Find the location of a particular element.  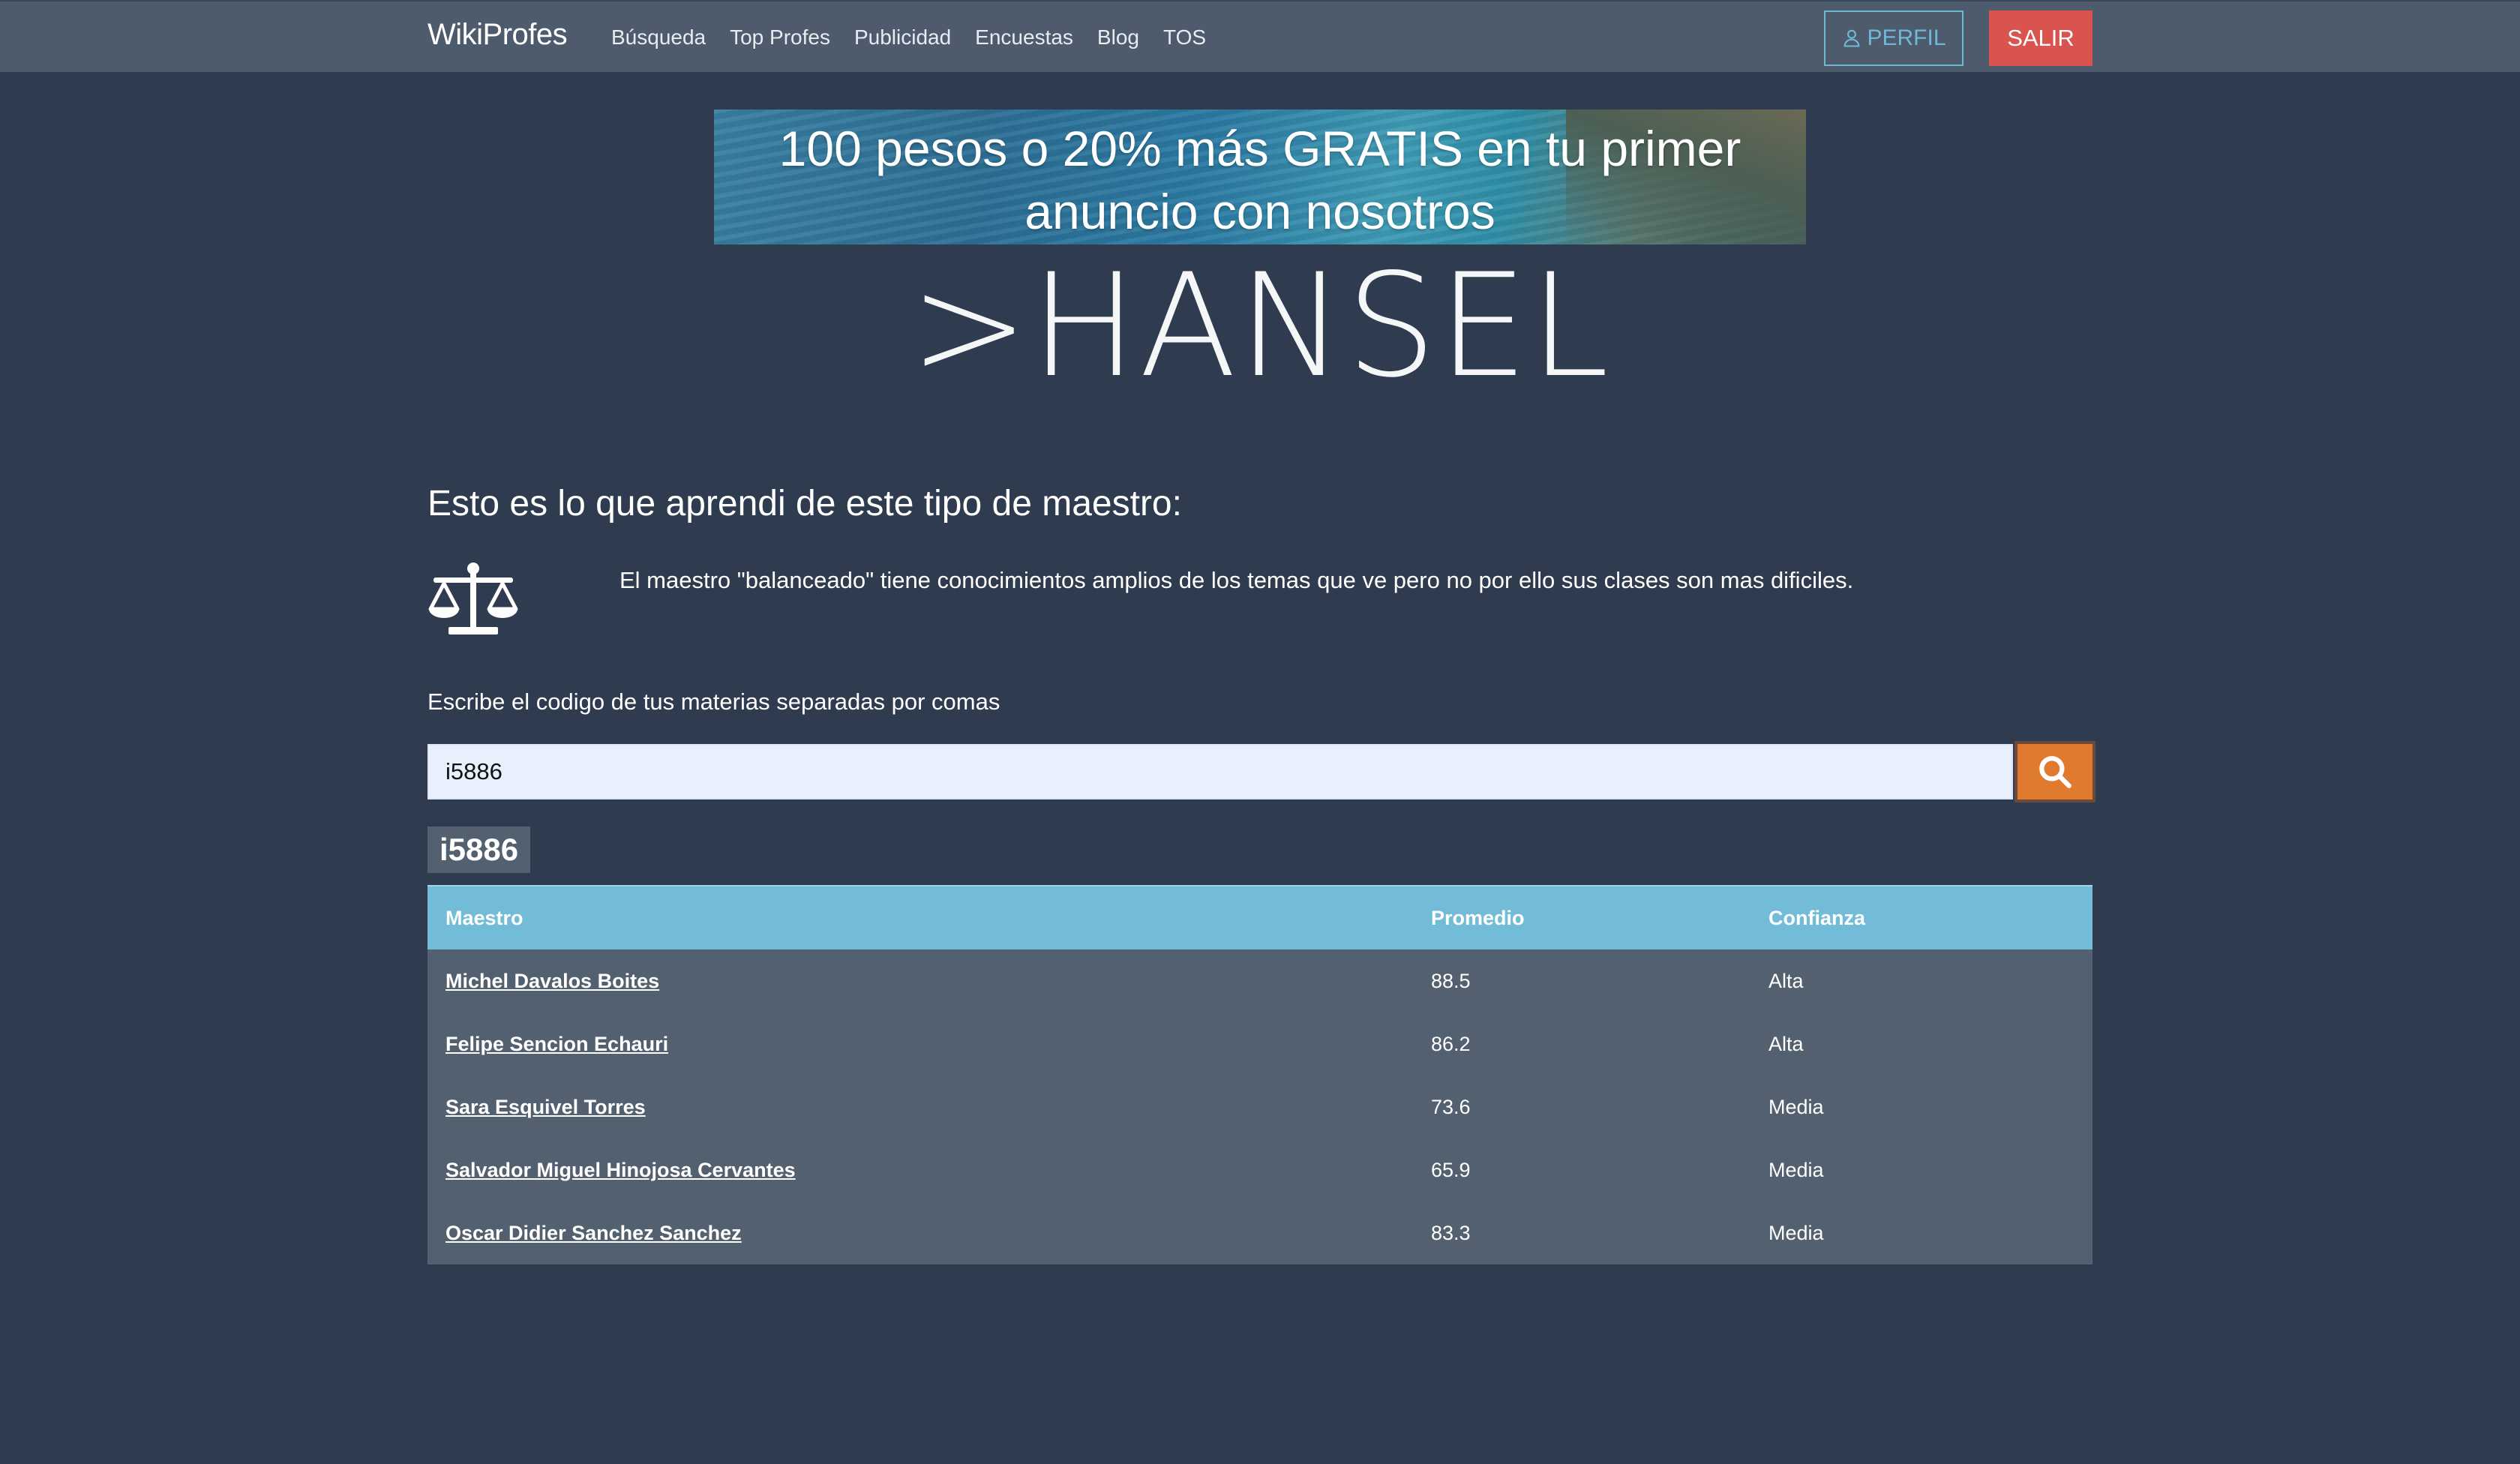

perfil-label: PERFIL is located at coordinates (1906, 38).